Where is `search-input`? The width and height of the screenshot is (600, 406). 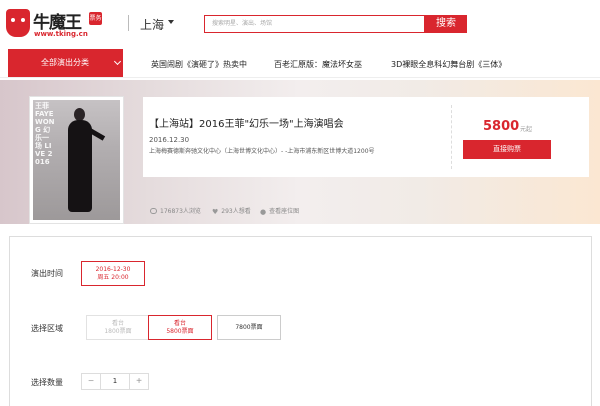
search-input is located at coordinates (314, 24).